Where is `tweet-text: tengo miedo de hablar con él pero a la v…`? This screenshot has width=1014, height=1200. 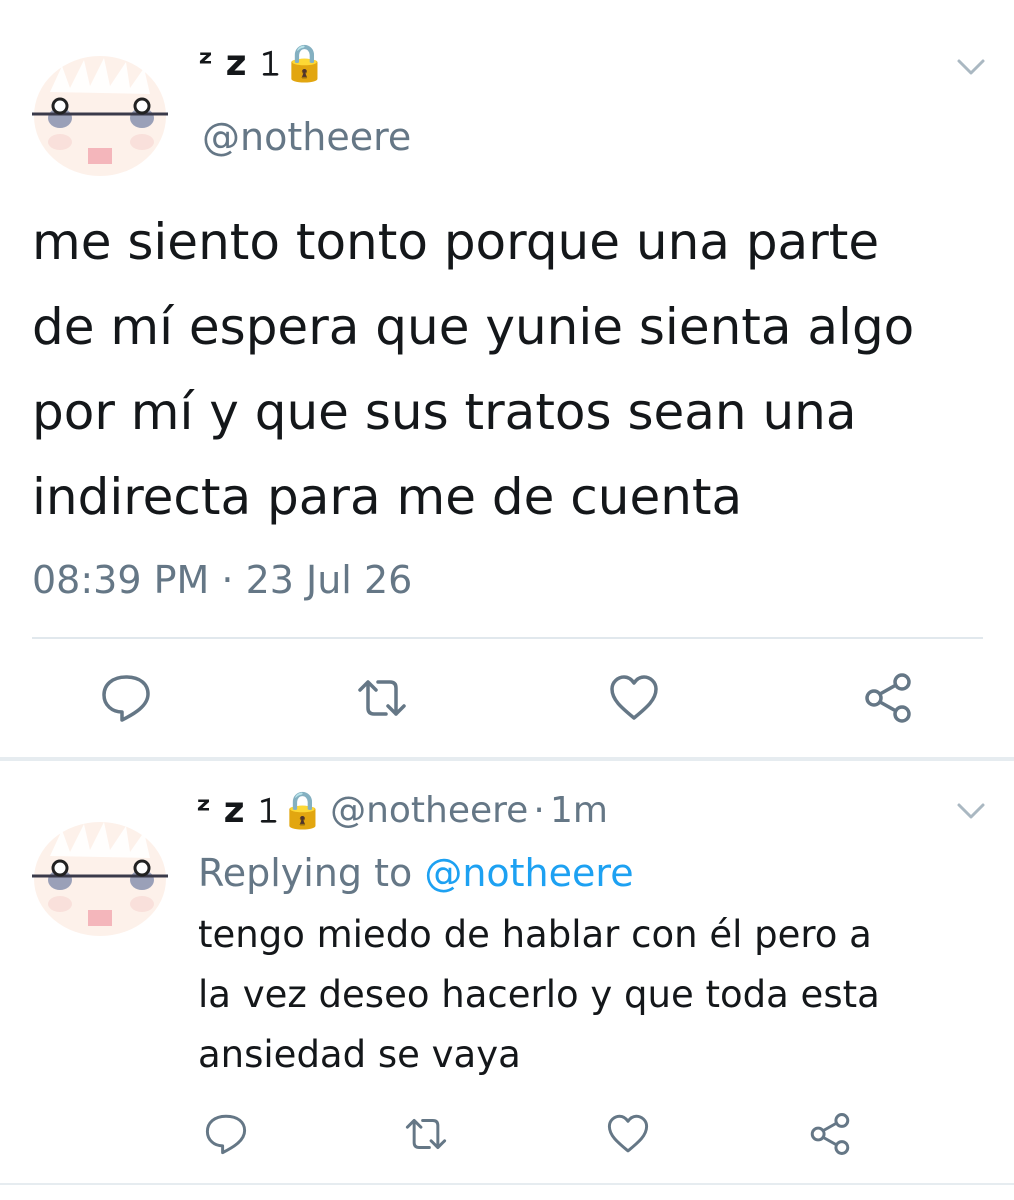
tweet-text: tengo miedo de hablar con él pero a la v… is located at coordinates (593, 995).